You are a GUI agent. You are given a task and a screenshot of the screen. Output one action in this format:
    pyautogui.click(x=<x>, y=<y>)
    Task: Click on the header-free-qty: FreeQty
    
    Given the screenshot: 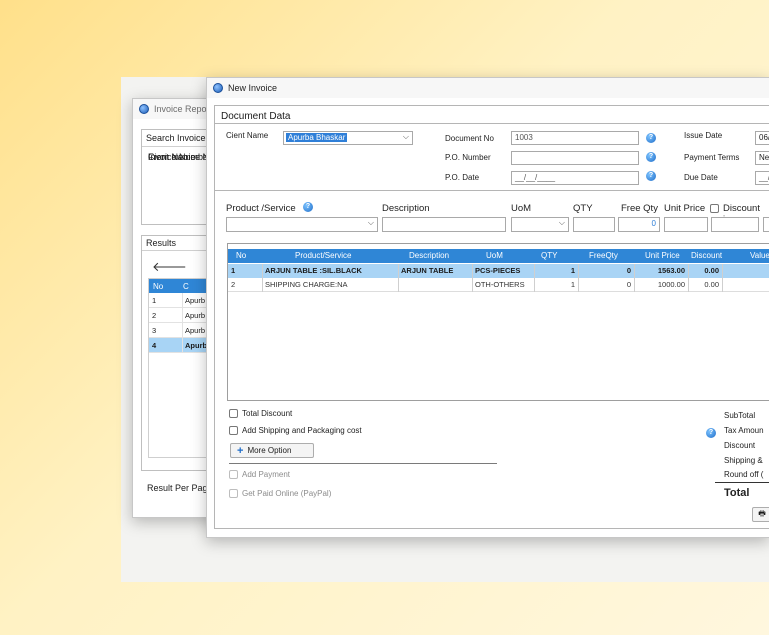 What is the action you would take?
    pyautogui.click(x=603, y=255)
    